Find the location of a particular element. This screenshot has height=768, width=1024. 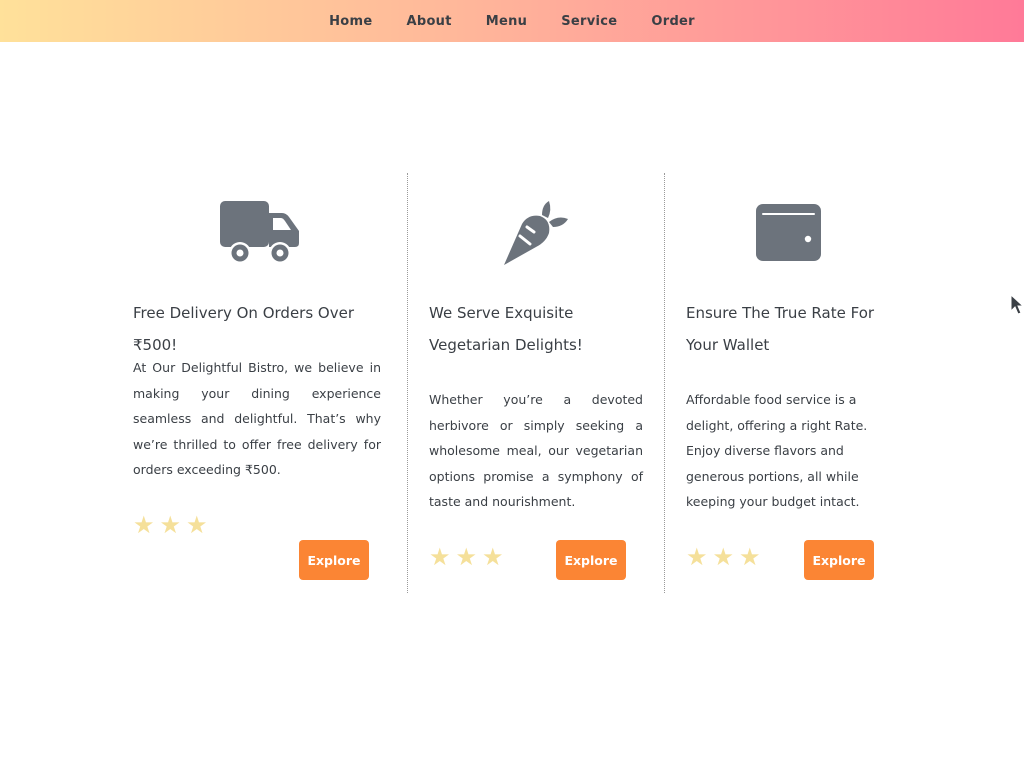

truck-icon is located at coordinates (259, 232).